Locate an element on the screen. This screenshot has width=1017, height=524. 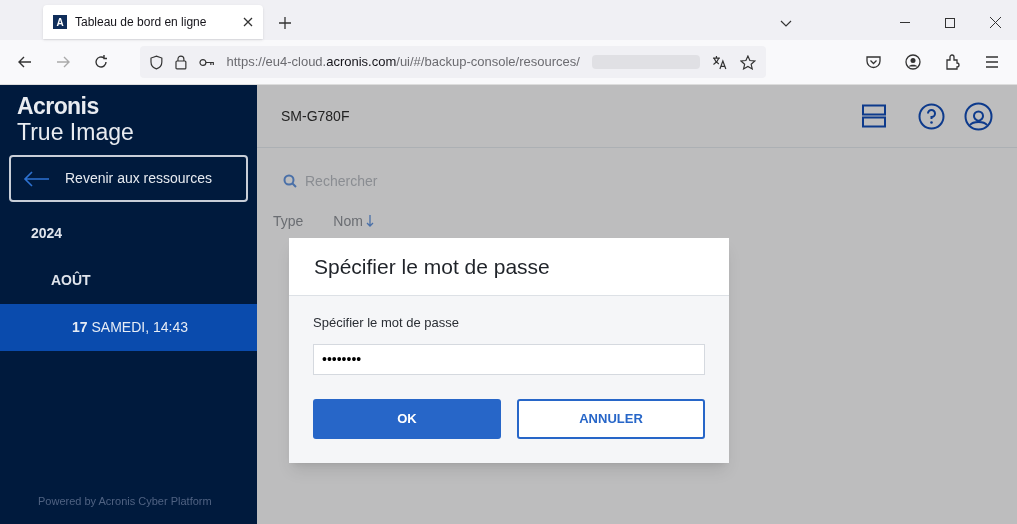
browser-tab: A Tableau de bord en ligne is located at coordinates (153, 22).